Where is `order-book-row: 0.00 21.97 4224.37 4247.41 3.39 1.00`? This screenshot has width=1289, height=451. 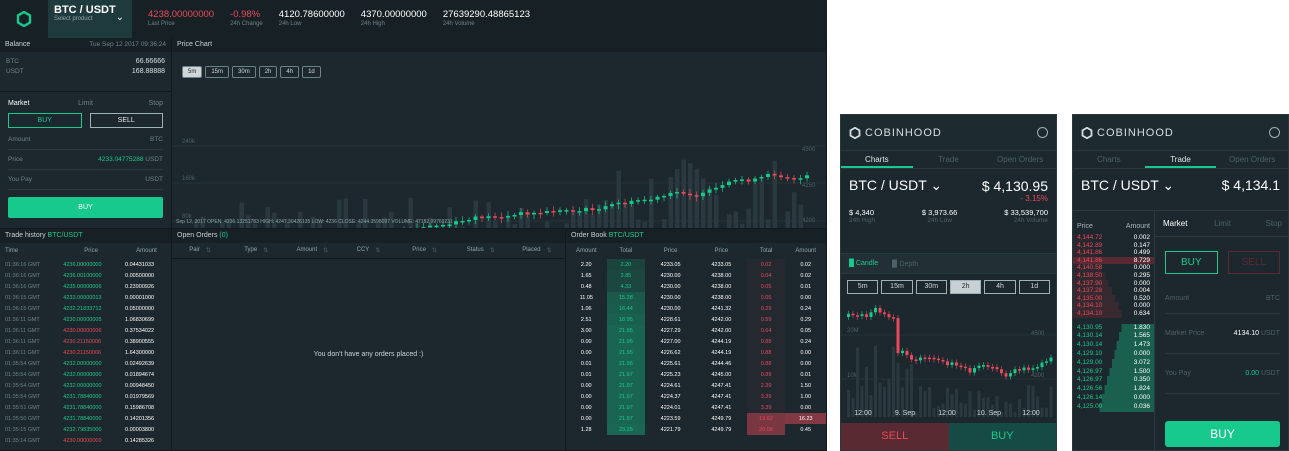 order-book-row: 0.00 21.97 4224.37 4247.41 3.39 1.00 is located at coordinates (696, 396).